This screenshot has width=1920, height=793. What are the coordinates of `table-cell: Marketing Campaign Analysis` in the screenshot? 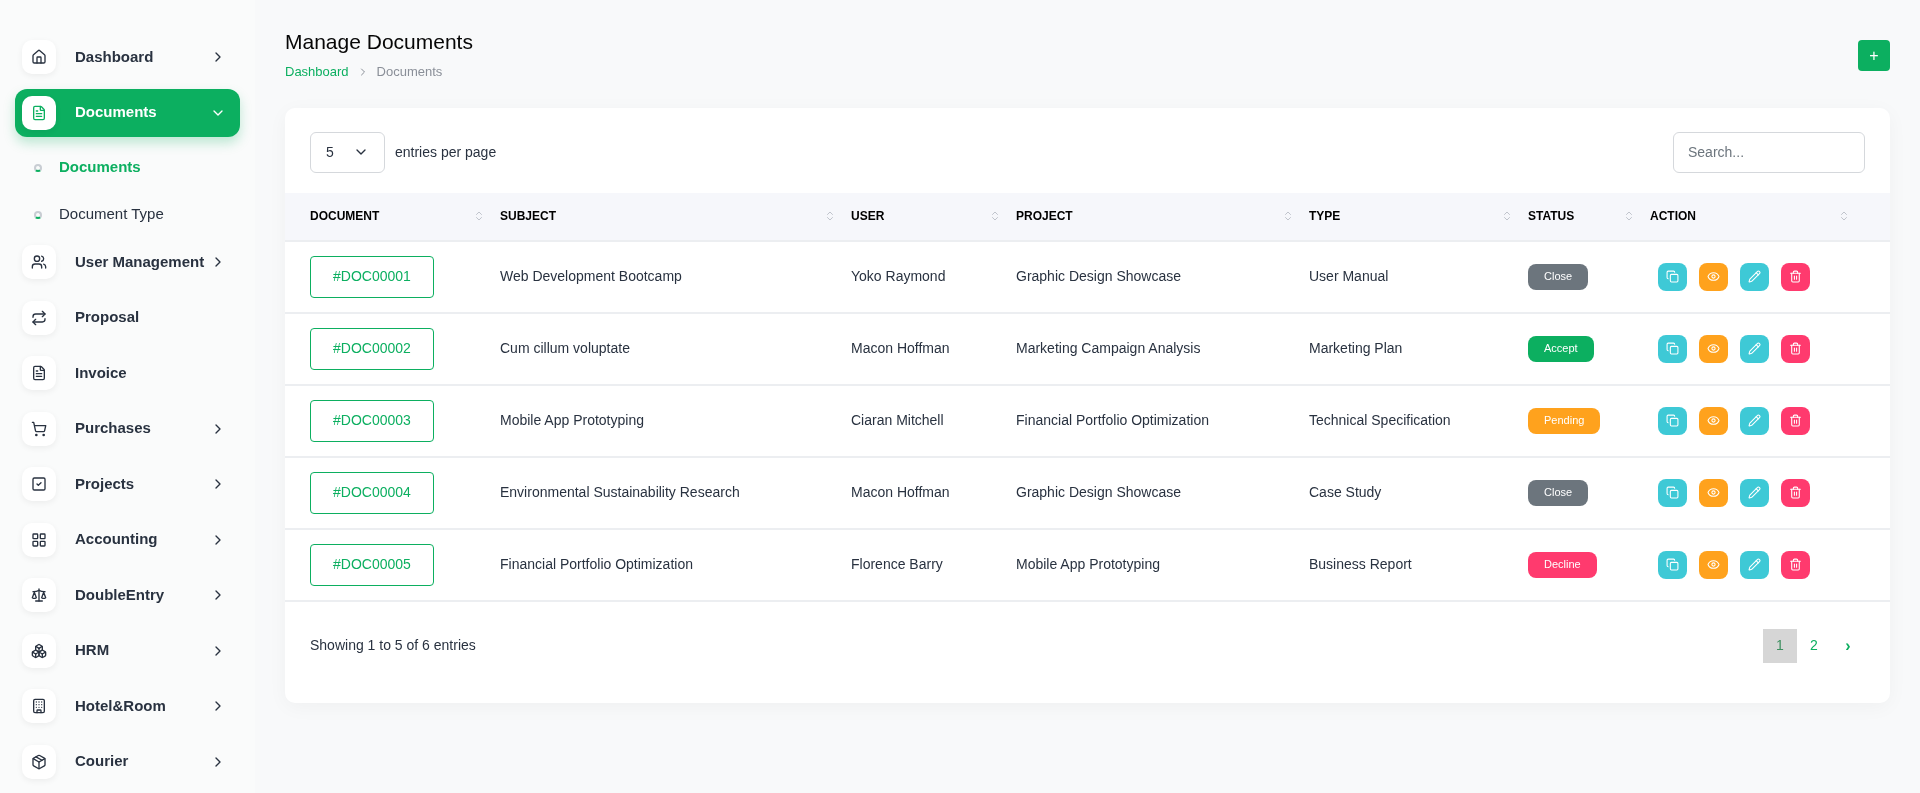 It's located at (1108, 348).